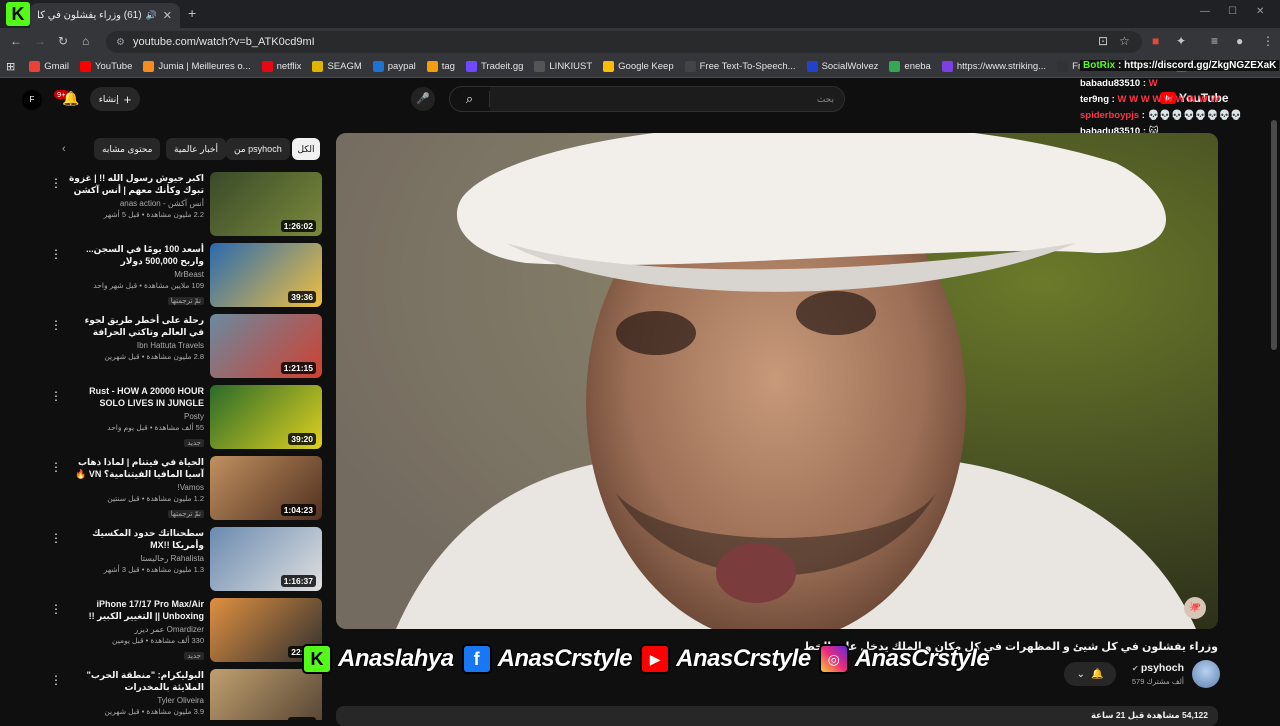 The image size is (1280, 726). I want to click on chip-all: الكل, so click(306, 149).